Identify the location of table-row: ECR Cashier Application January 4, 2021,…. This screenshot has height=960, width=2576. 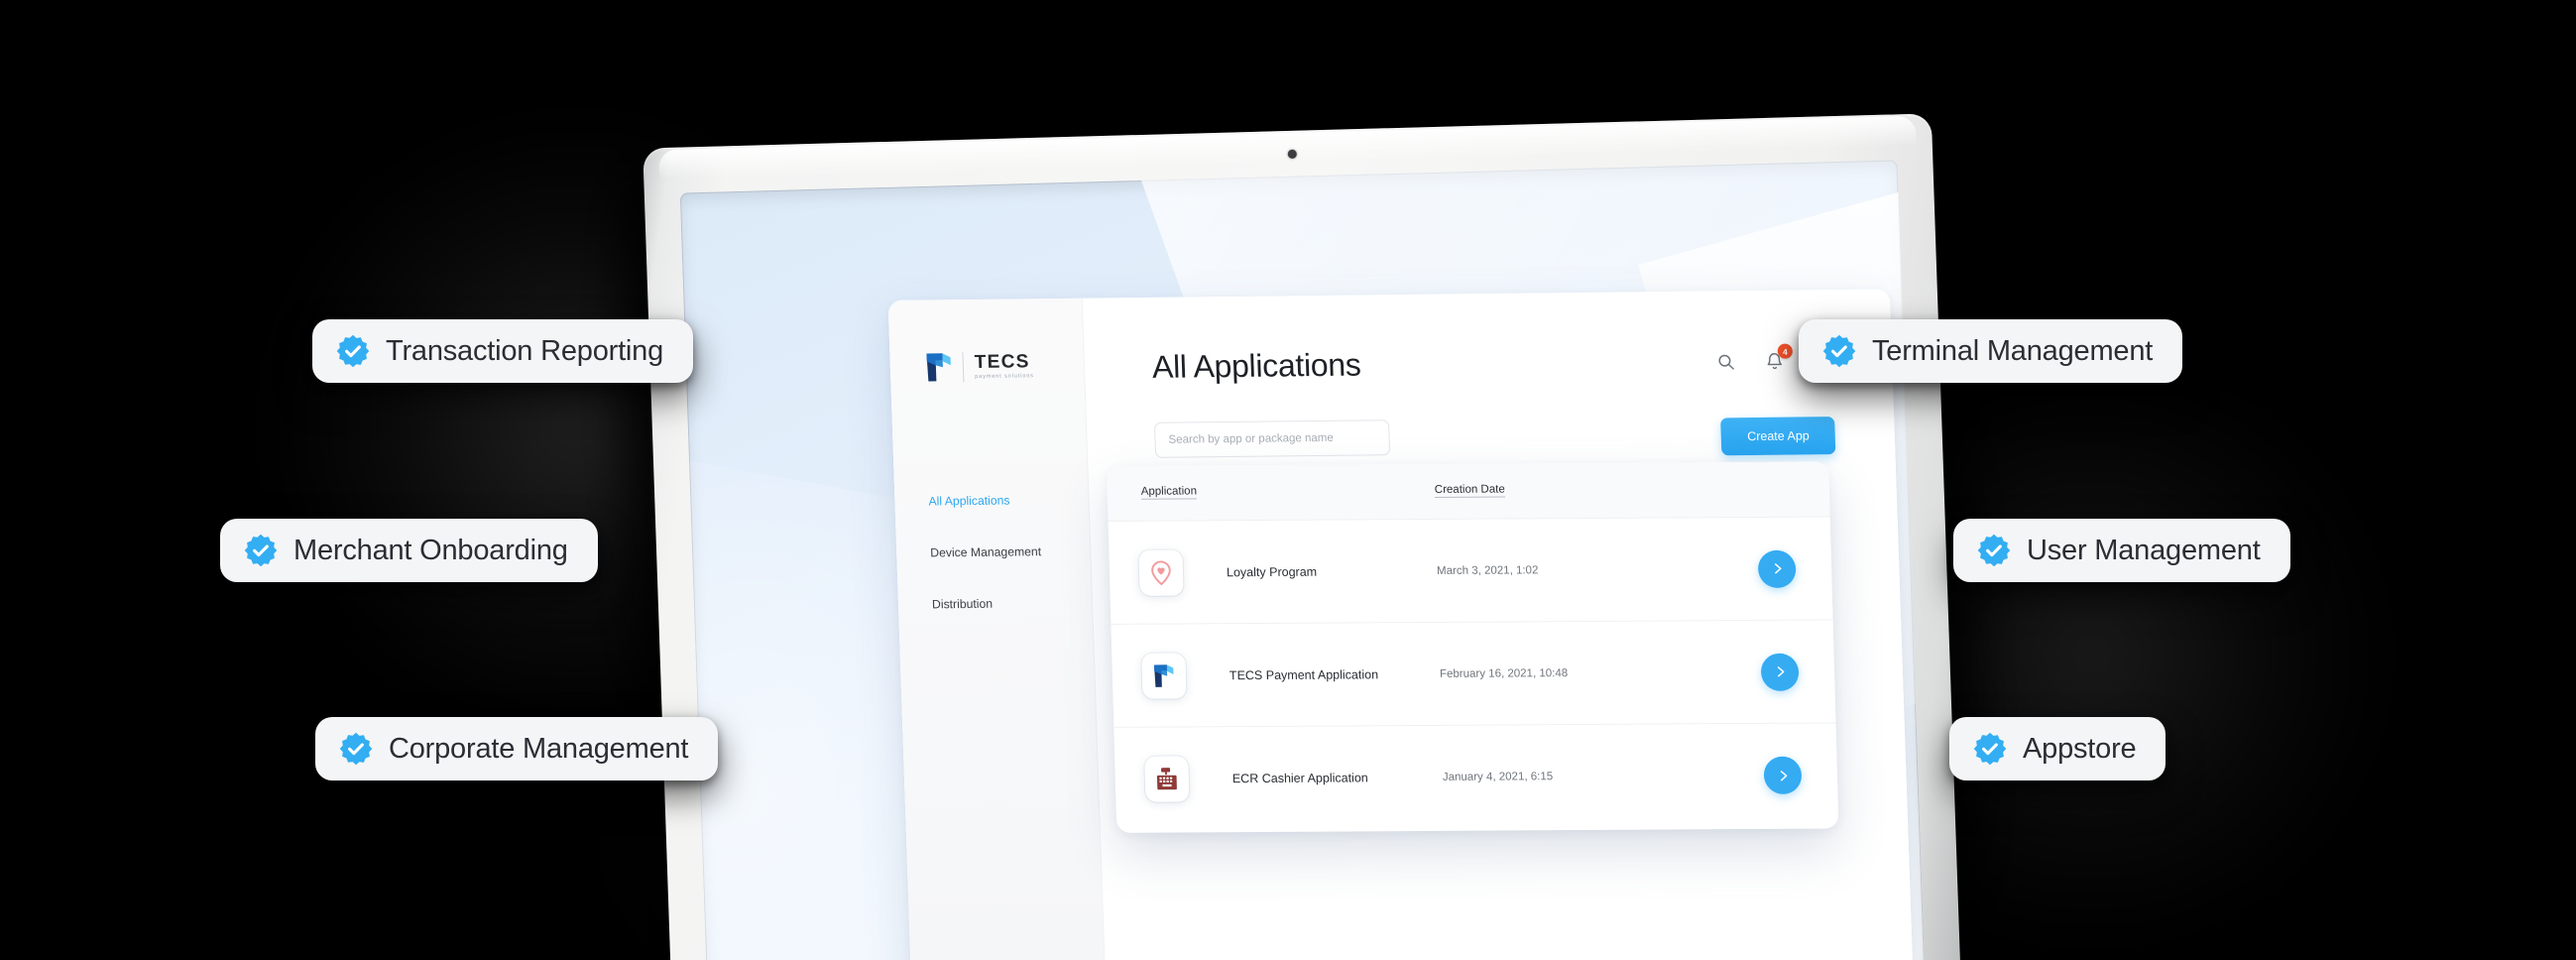
(1476, 777).